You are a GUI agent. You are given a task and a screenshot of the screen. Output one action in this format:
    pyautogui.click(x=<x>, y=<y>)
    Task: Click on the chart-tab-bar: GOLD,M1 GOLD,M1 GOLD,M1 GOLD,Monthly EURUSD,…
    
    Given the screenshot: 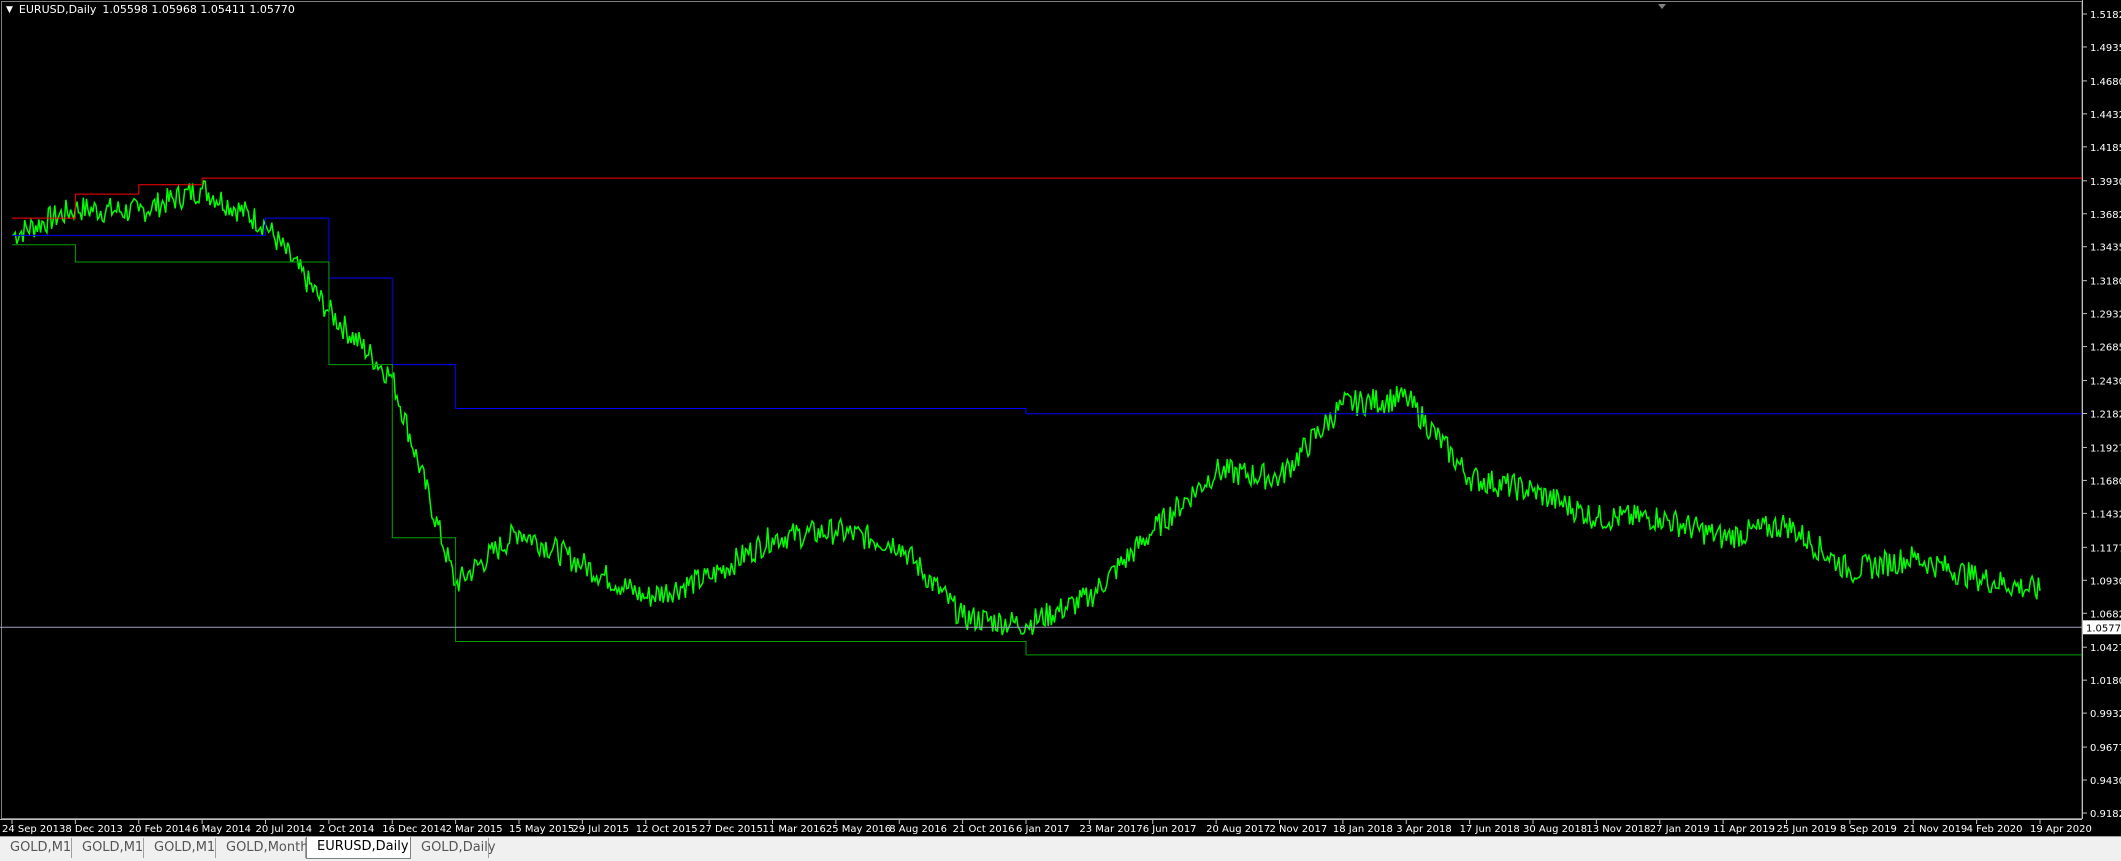 What is the action you would take?
    pyautogui.click(x=1060, y=848)
    